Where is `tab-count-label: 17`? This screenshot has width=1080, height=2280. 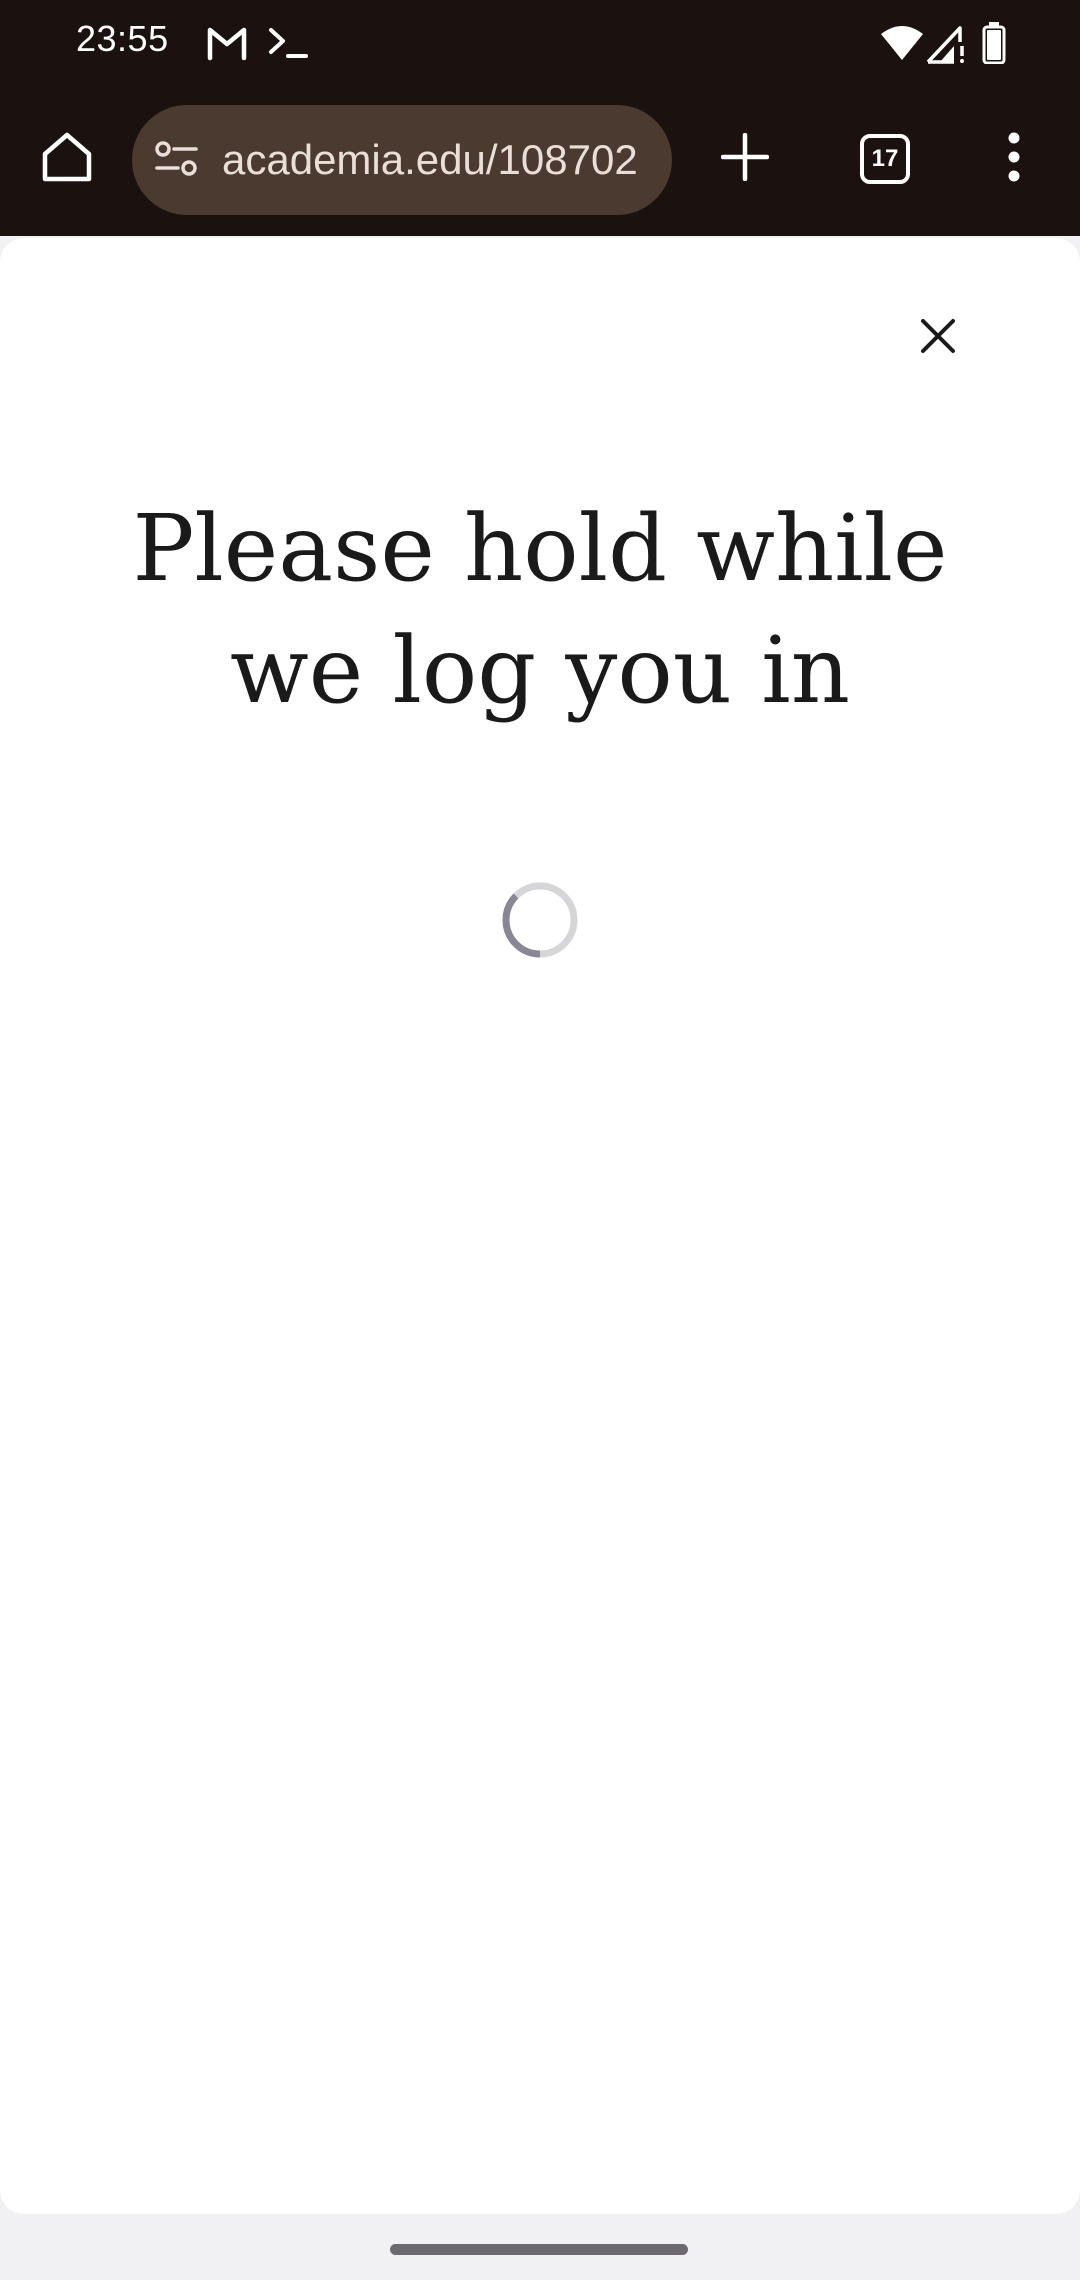 tab-count-label: 17 is located at coordinates (885, 158).